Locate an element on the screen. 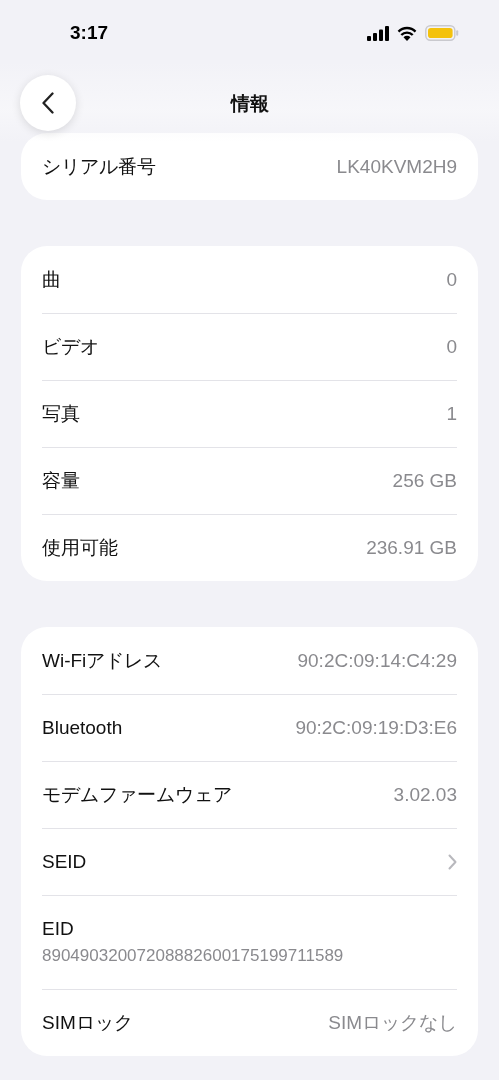  row-label: 容量 is located at coordinates (61, 480).